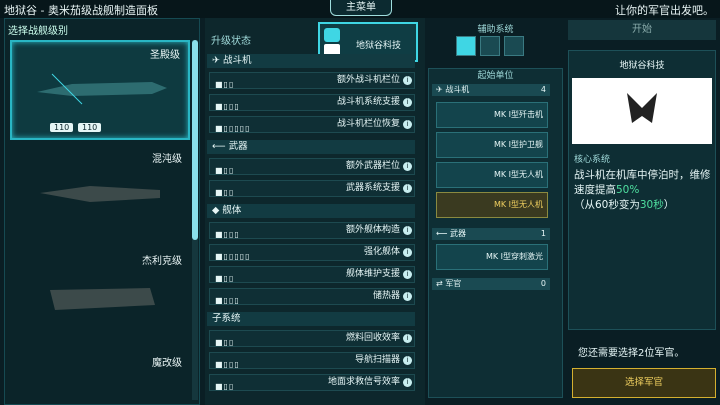 This screenshot has width=720, height=405. What do you see at coordinates (312, 360) in the screenshot?
I see `upgrade-row: ■▯▯▯ 导航扫描器 i` at bounding box center [312, 360].